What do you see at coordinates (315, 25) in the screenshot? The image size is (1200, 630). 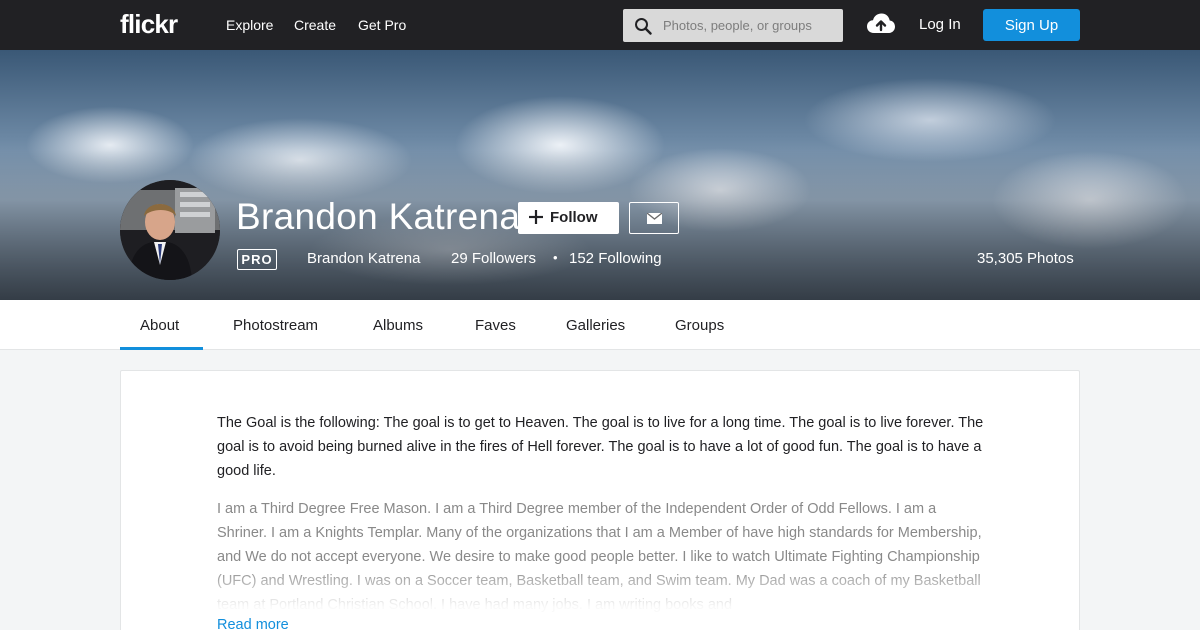 I see `nav-create: Create` at bounding box center [315, 25].